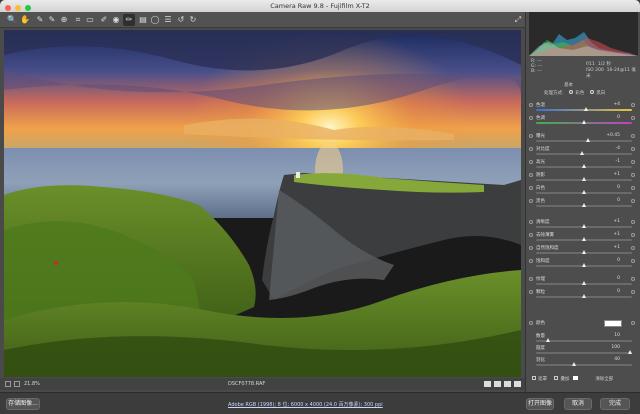  What do you see at coordinates (584, 341) in the screenshot?
I see `amount-track` at bounding box center [584, 341].